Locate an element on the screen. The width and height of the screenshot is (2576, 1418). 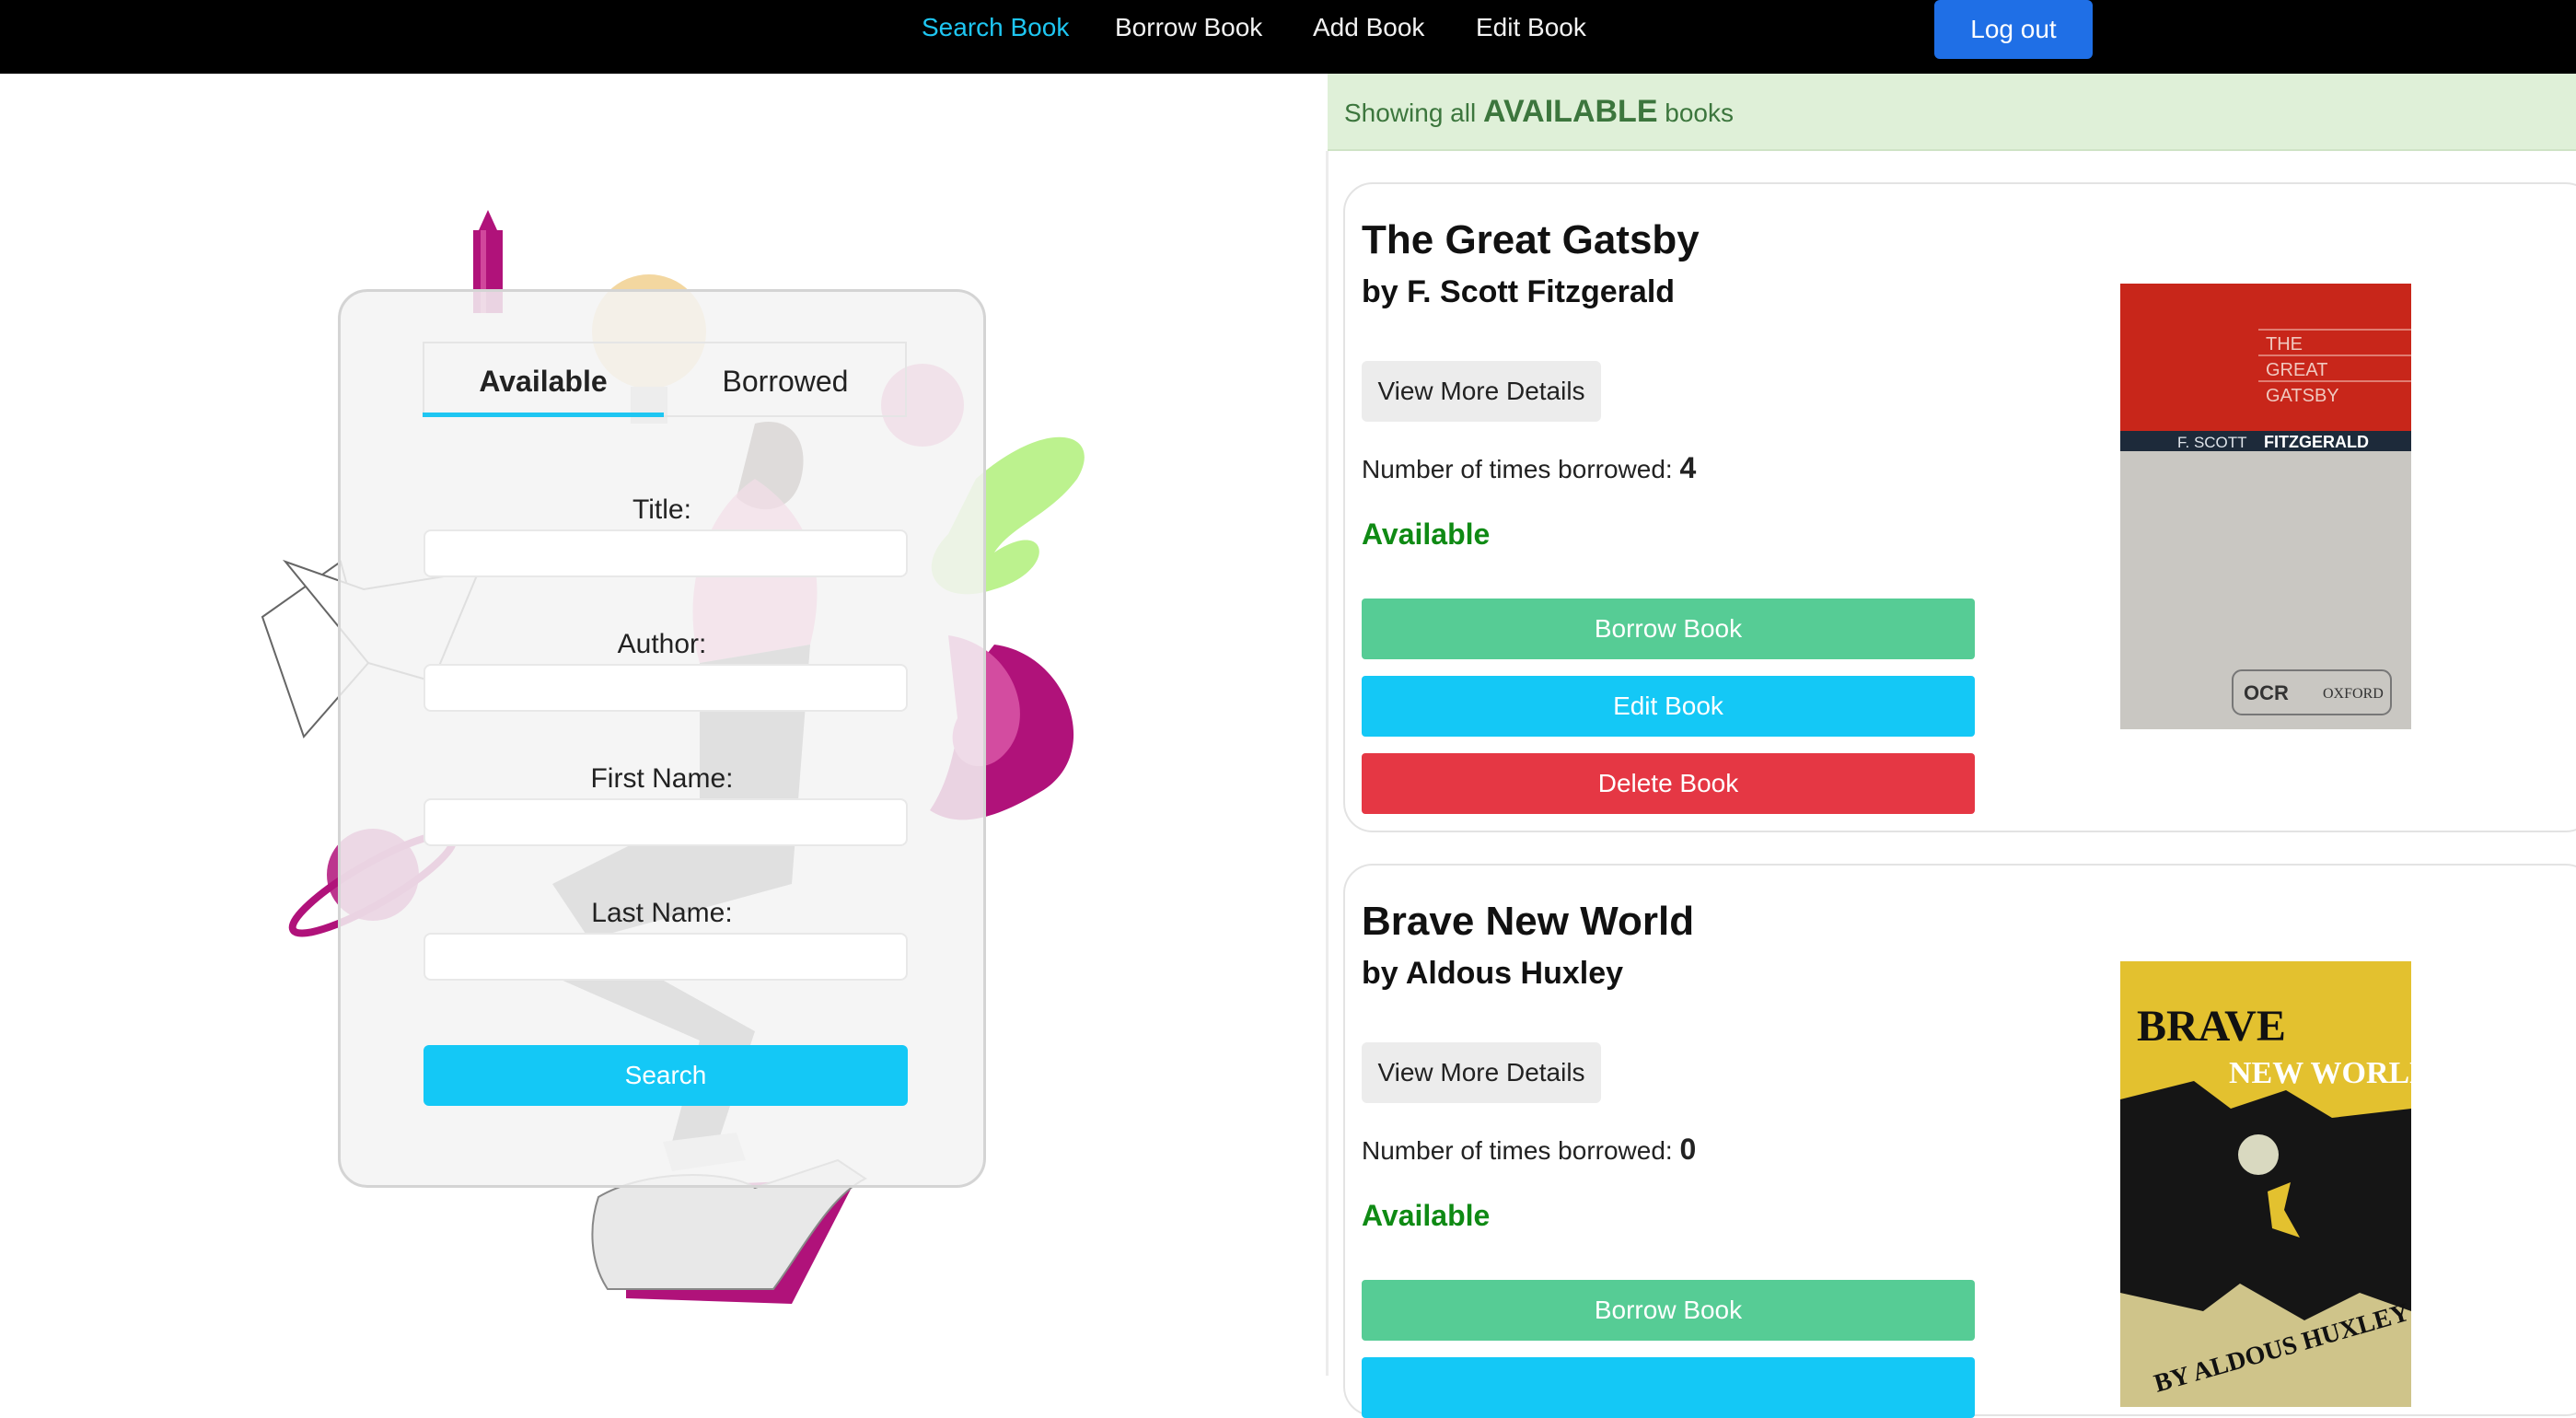
title-label: Title: is located at coordinates (661, 510).